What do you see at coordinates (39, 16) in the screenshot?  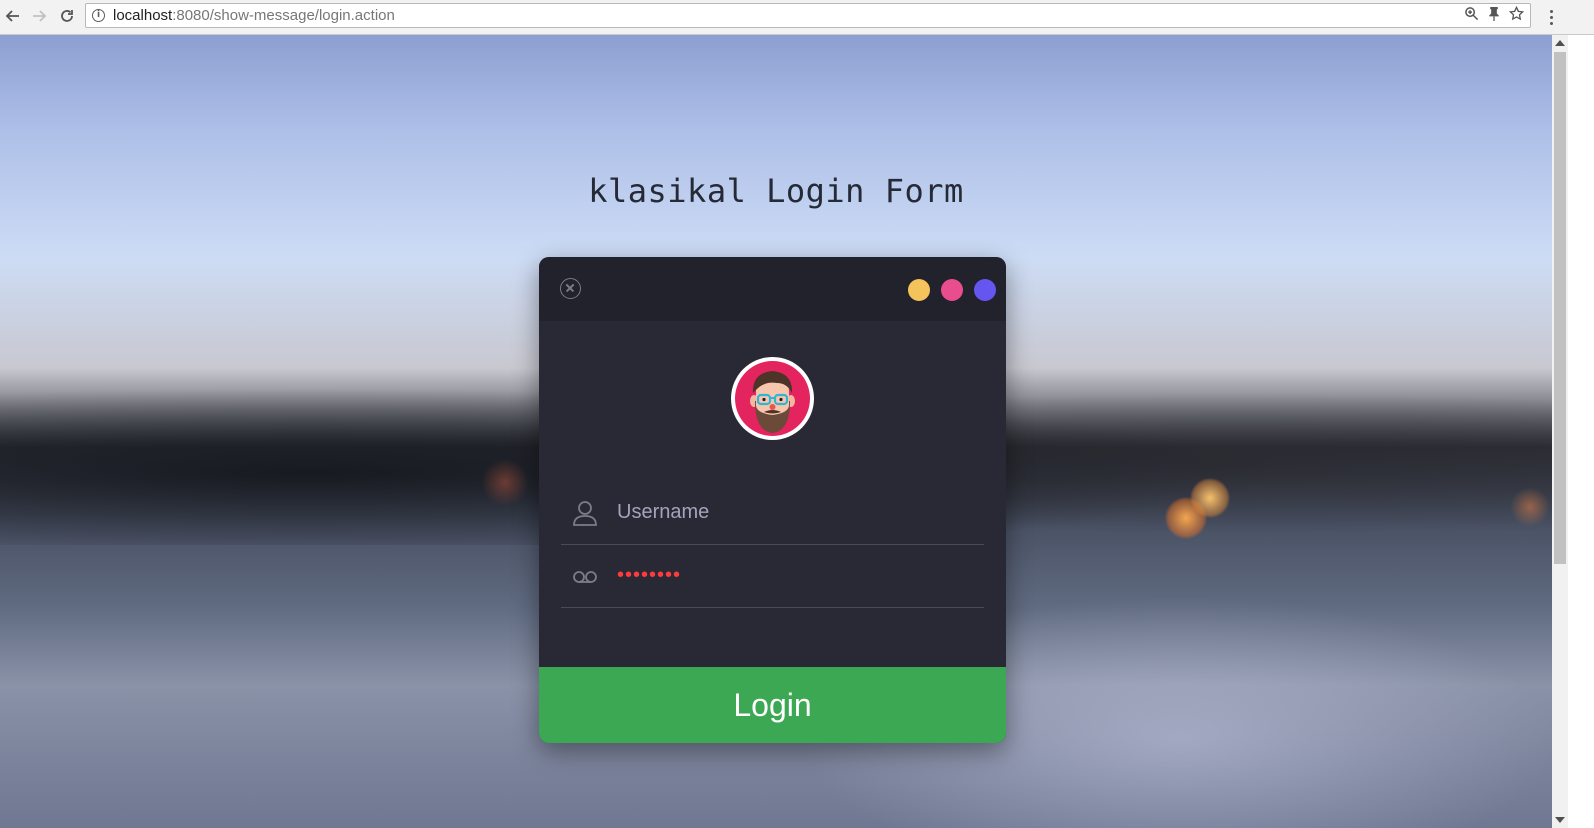 I see `forward-arrow-icon` at bounding box center [39, 16].